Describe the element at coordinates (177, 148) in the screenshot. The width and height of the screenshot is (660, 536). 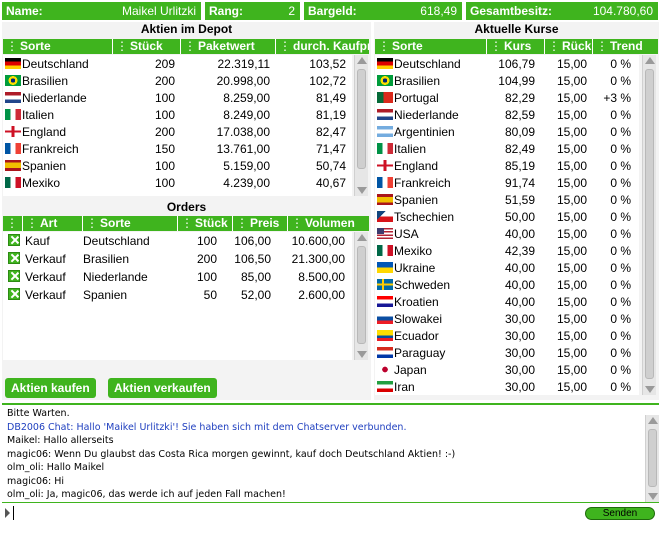
I see `table-row: Frankreich 150 13.761,00 71,47` at that location.